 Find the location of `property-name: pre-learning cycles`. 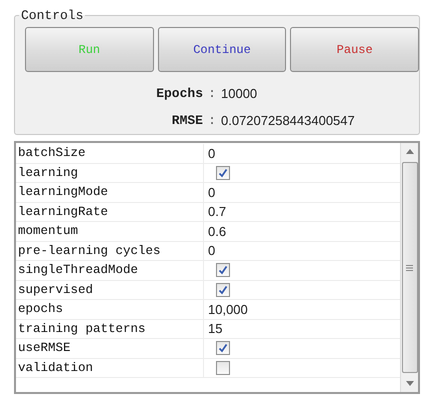

property-name: pre-learning cycles is located at coordinates (110, 251).